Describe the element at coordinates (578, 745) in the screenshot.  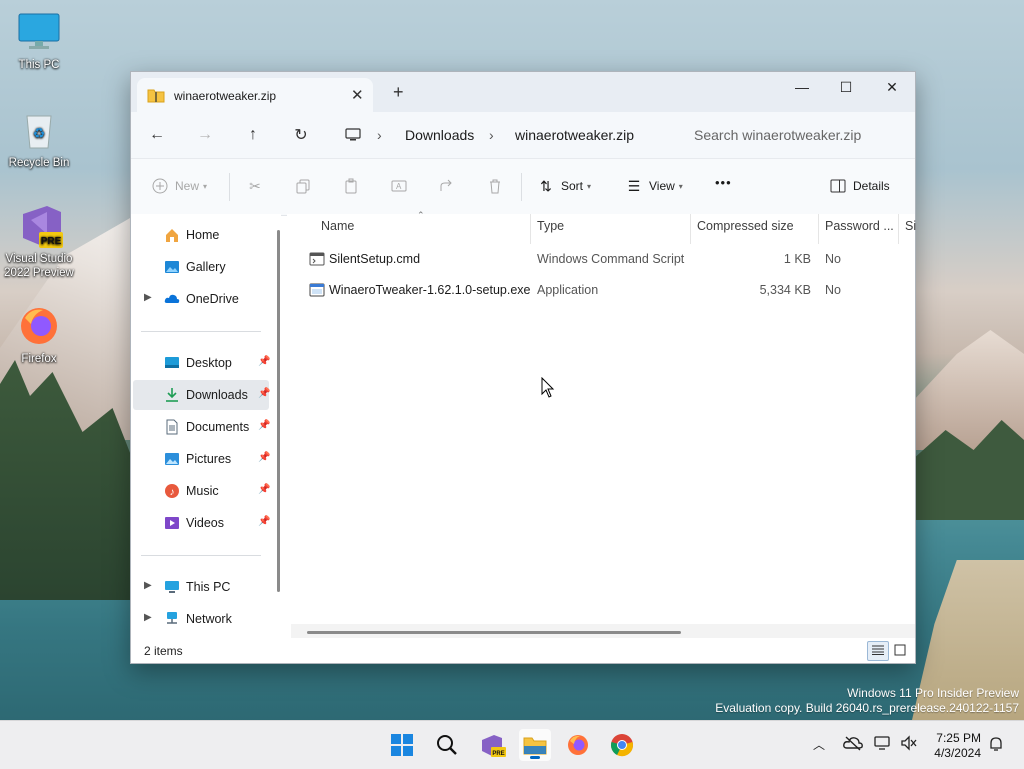
I see `taskbar-firefox` at that location.